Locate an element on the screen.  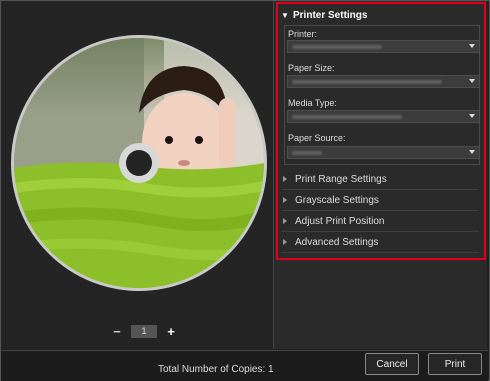
printer-select is located at coordinates (383, 46).